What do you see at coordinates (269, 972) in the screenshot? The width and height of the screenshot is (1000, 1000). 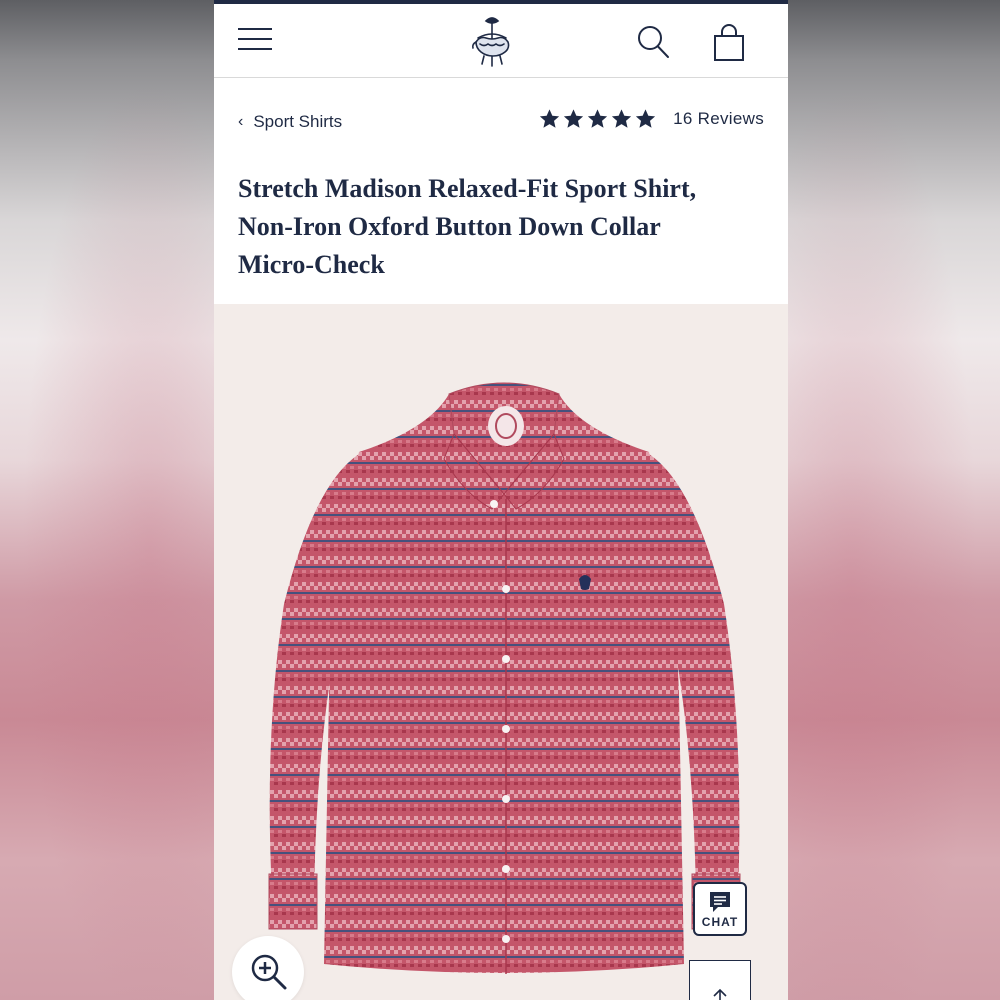 I see `zoom-in-icon` at bounding box center [269, 972].